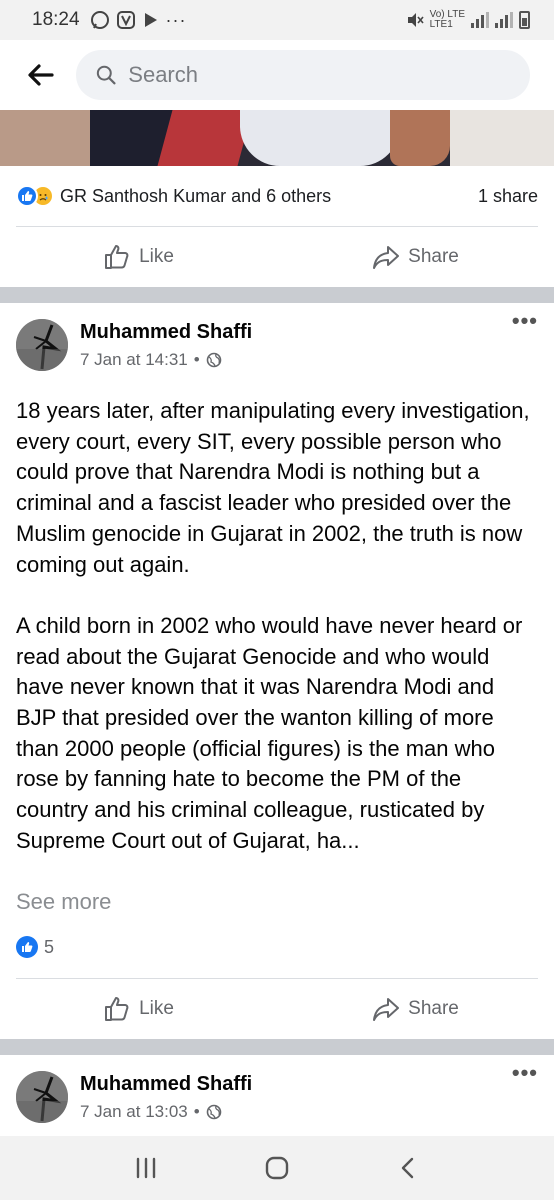  I want to click on system-nav-bar, so click(277, 1168).